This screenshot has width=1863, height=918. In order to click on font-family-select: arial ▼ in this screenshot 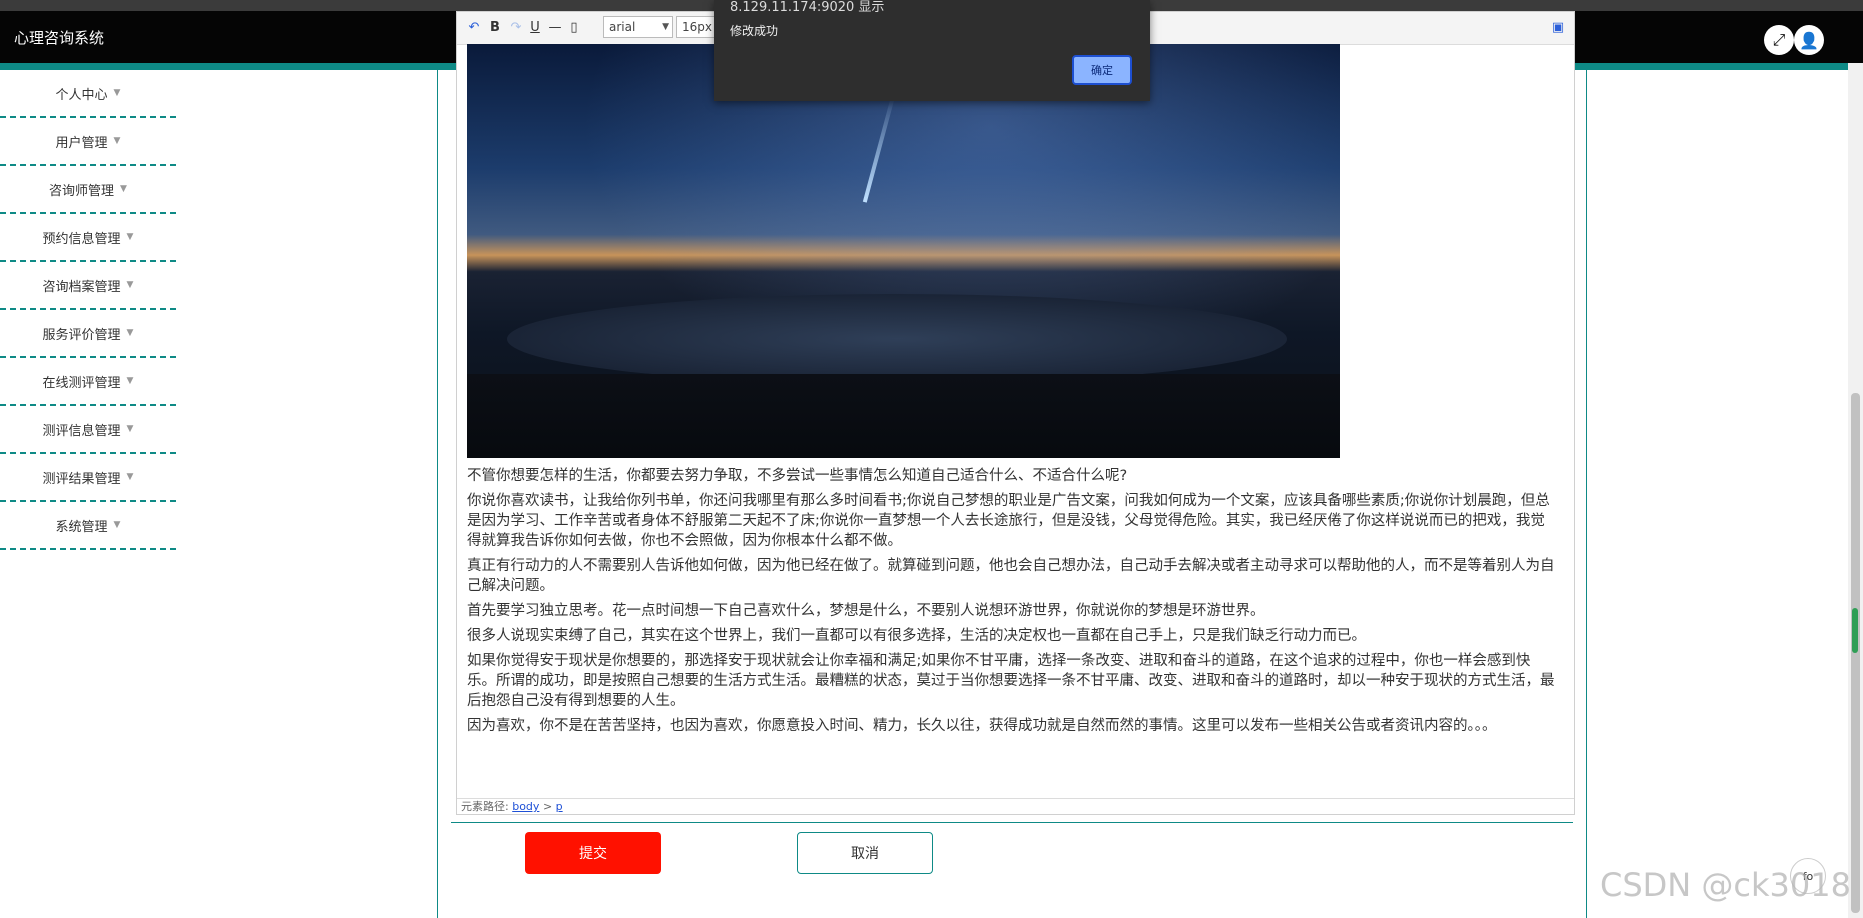, I will do `click(638, 27)`.